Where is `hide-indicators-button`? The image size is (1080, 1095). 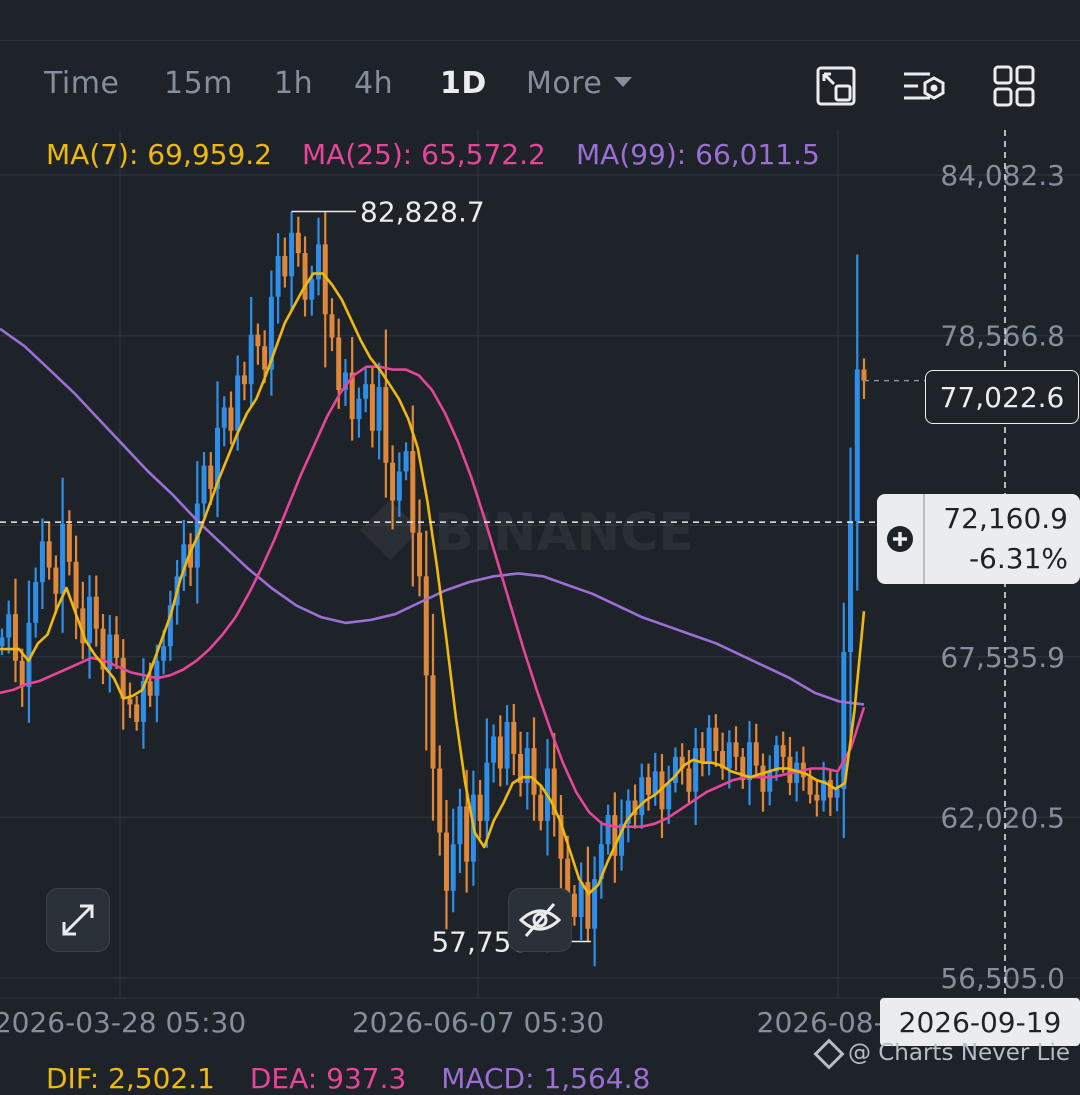 hide-indicators-button is located at coordinates (540, 920).